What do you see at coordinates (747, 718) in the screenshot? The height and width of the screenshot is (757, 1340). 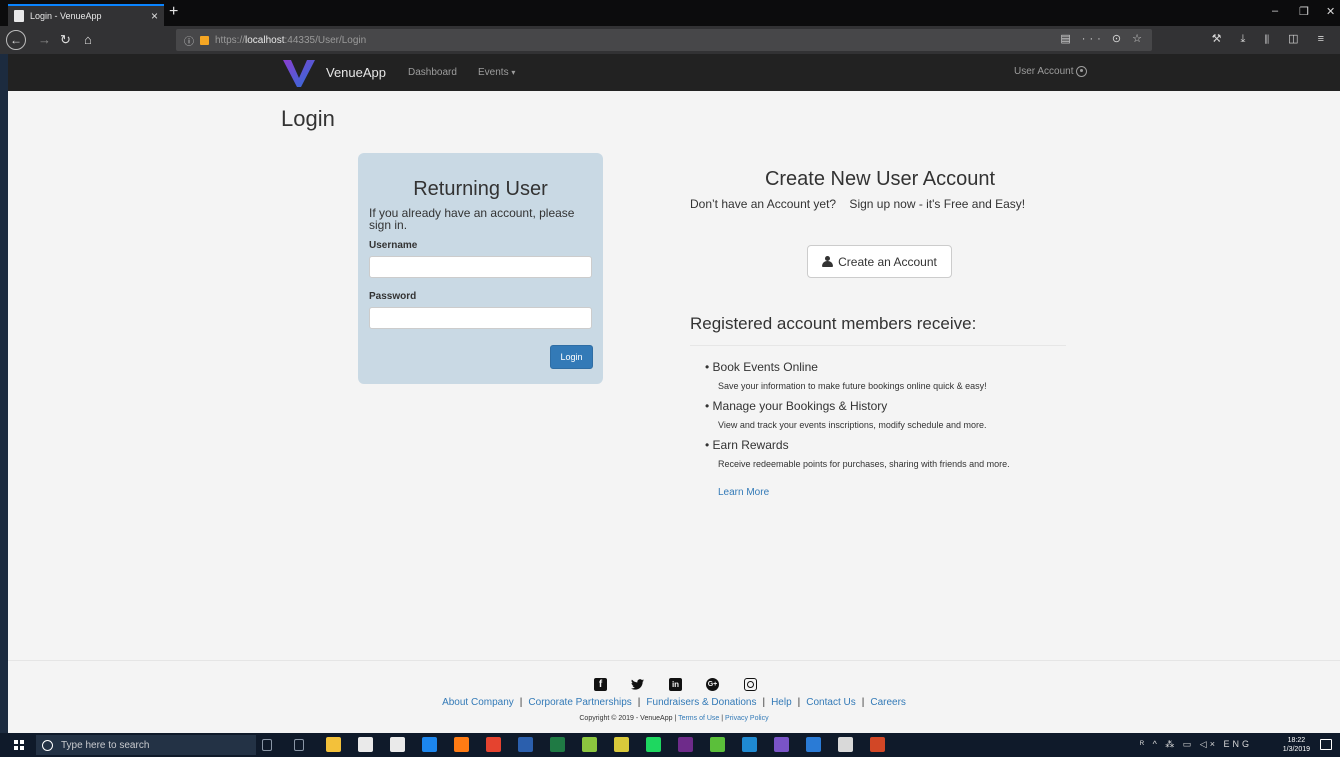 I see `privacy-link: Privacy Policy` at bounding box center [747, 718].